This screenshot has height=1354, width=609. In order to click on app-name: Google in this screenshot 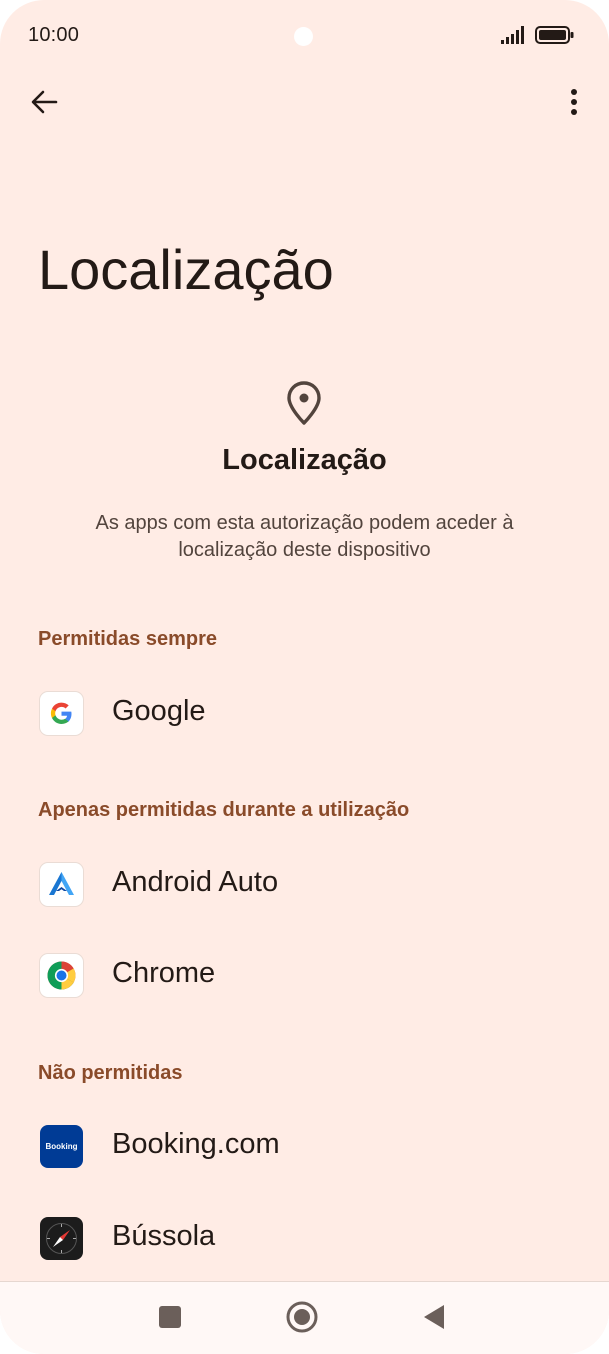, I will do `click(159, 711)`.